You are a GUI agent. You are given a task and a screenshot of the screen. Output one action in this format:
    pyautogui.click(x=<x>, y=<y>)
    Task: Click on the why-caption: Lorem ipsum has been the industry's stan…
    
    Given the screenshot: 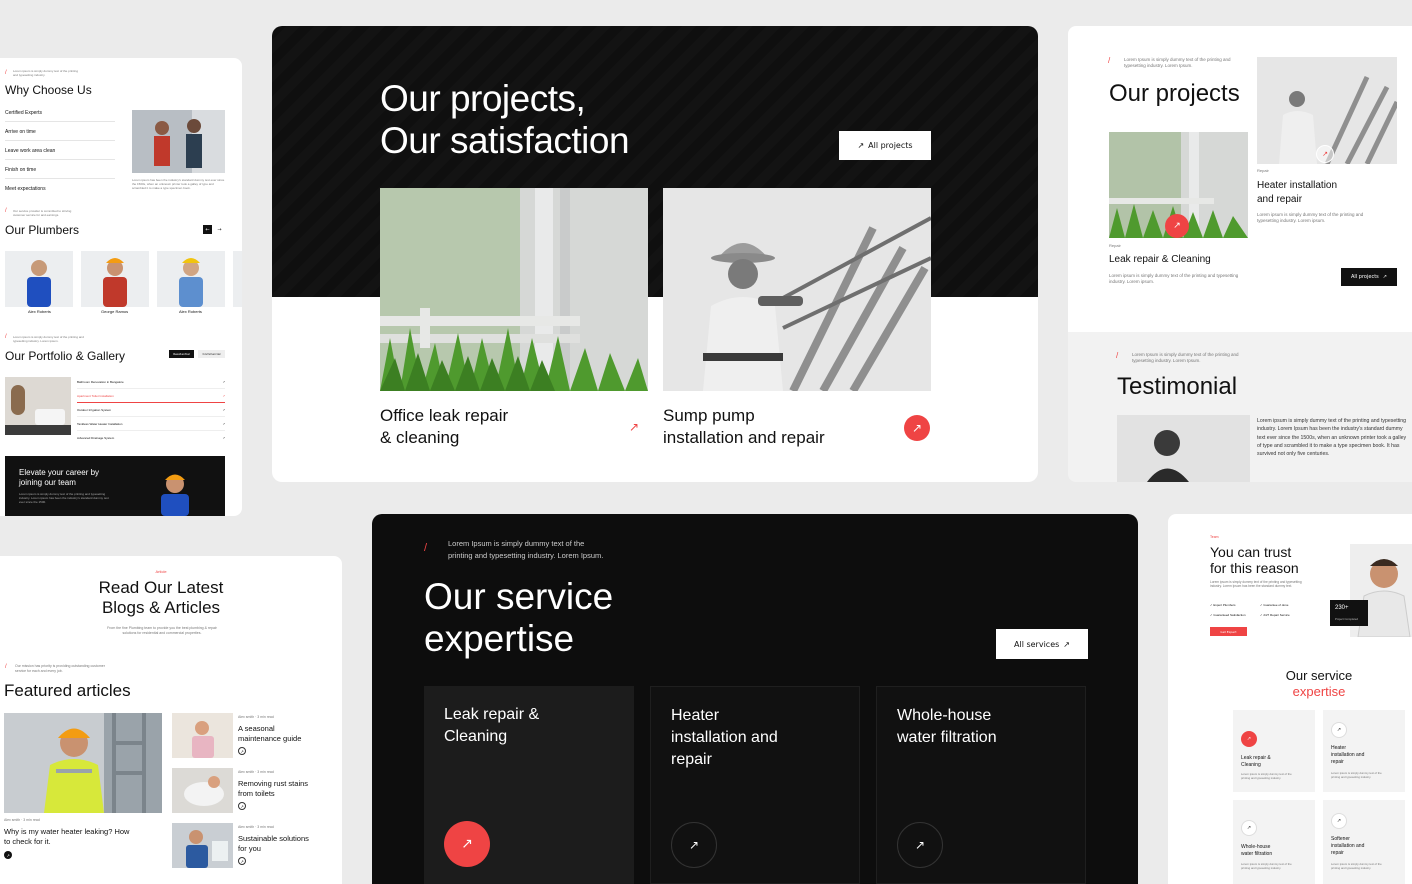 What is the action you would take?
    pyautogui.click(x=178, y=184)
    